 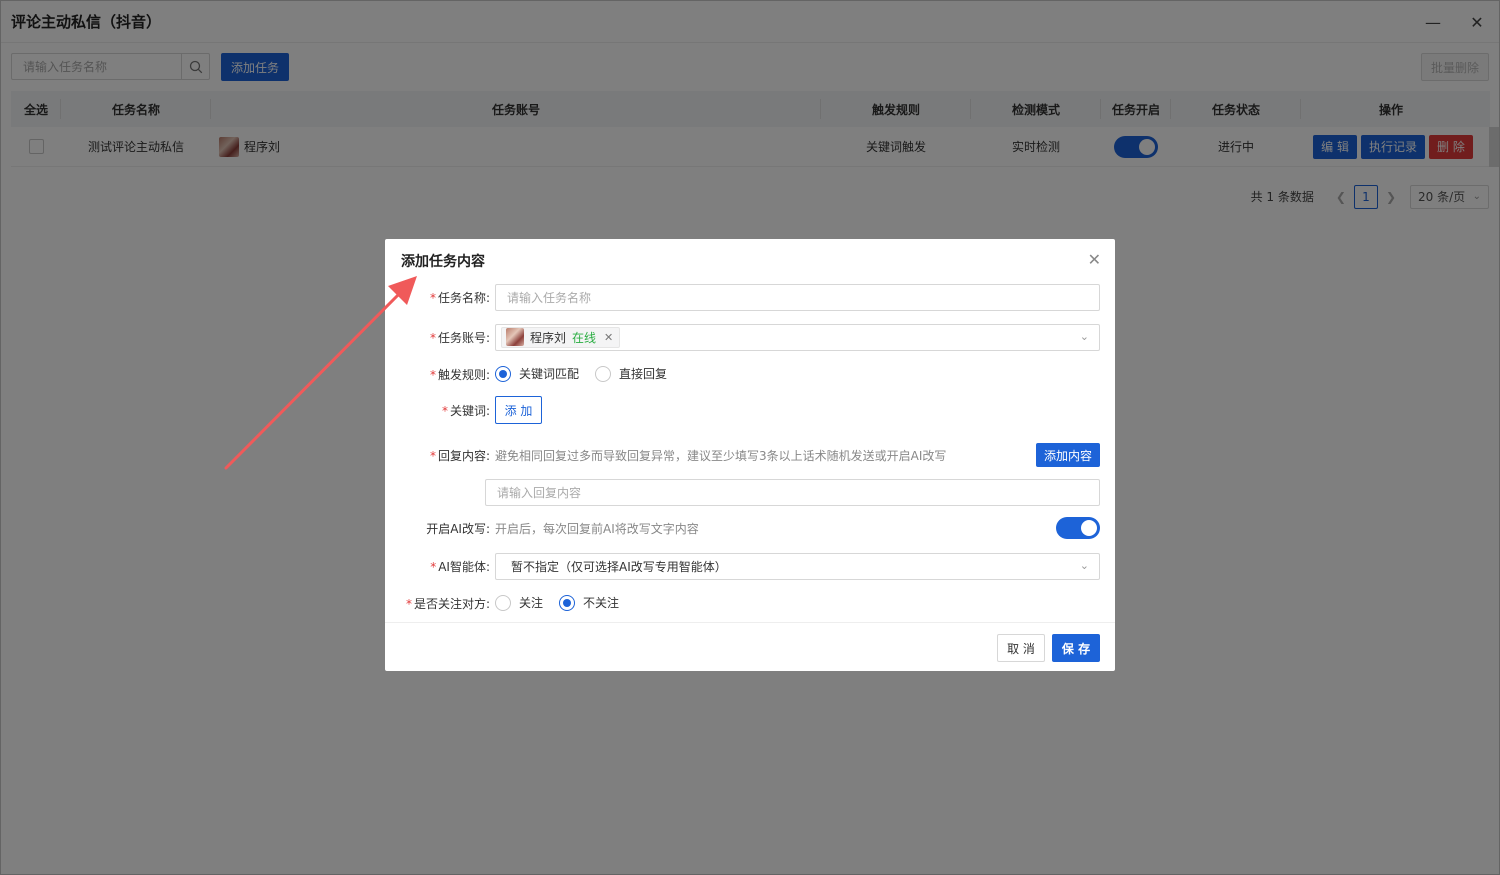 What do you see at coordinates (750, 603) in the screenshot?
I see `follow-row: * 是否关注对方: 关注 不关注` at bounding box center [750, 603].